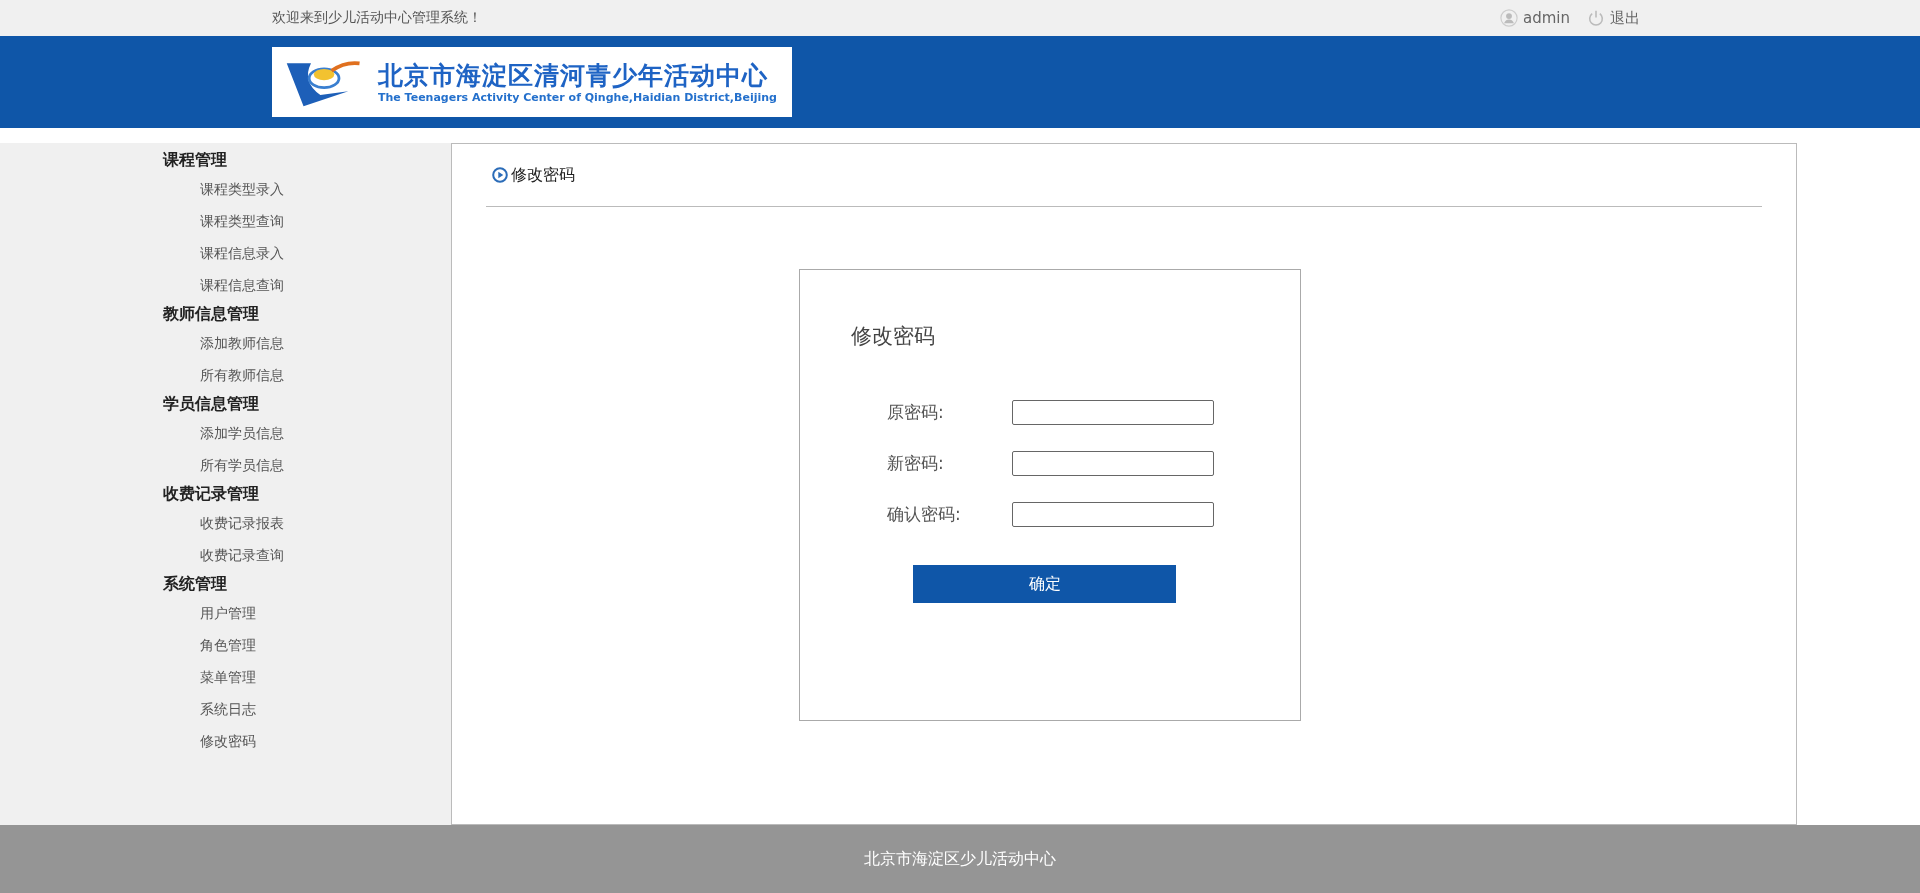 Image resolution: width=1920 pixels, height=893 pixels. Describe the element at coordinates (223, 433) in the screenshot. I see `sidebar-item: 添加学员信息` at that location.